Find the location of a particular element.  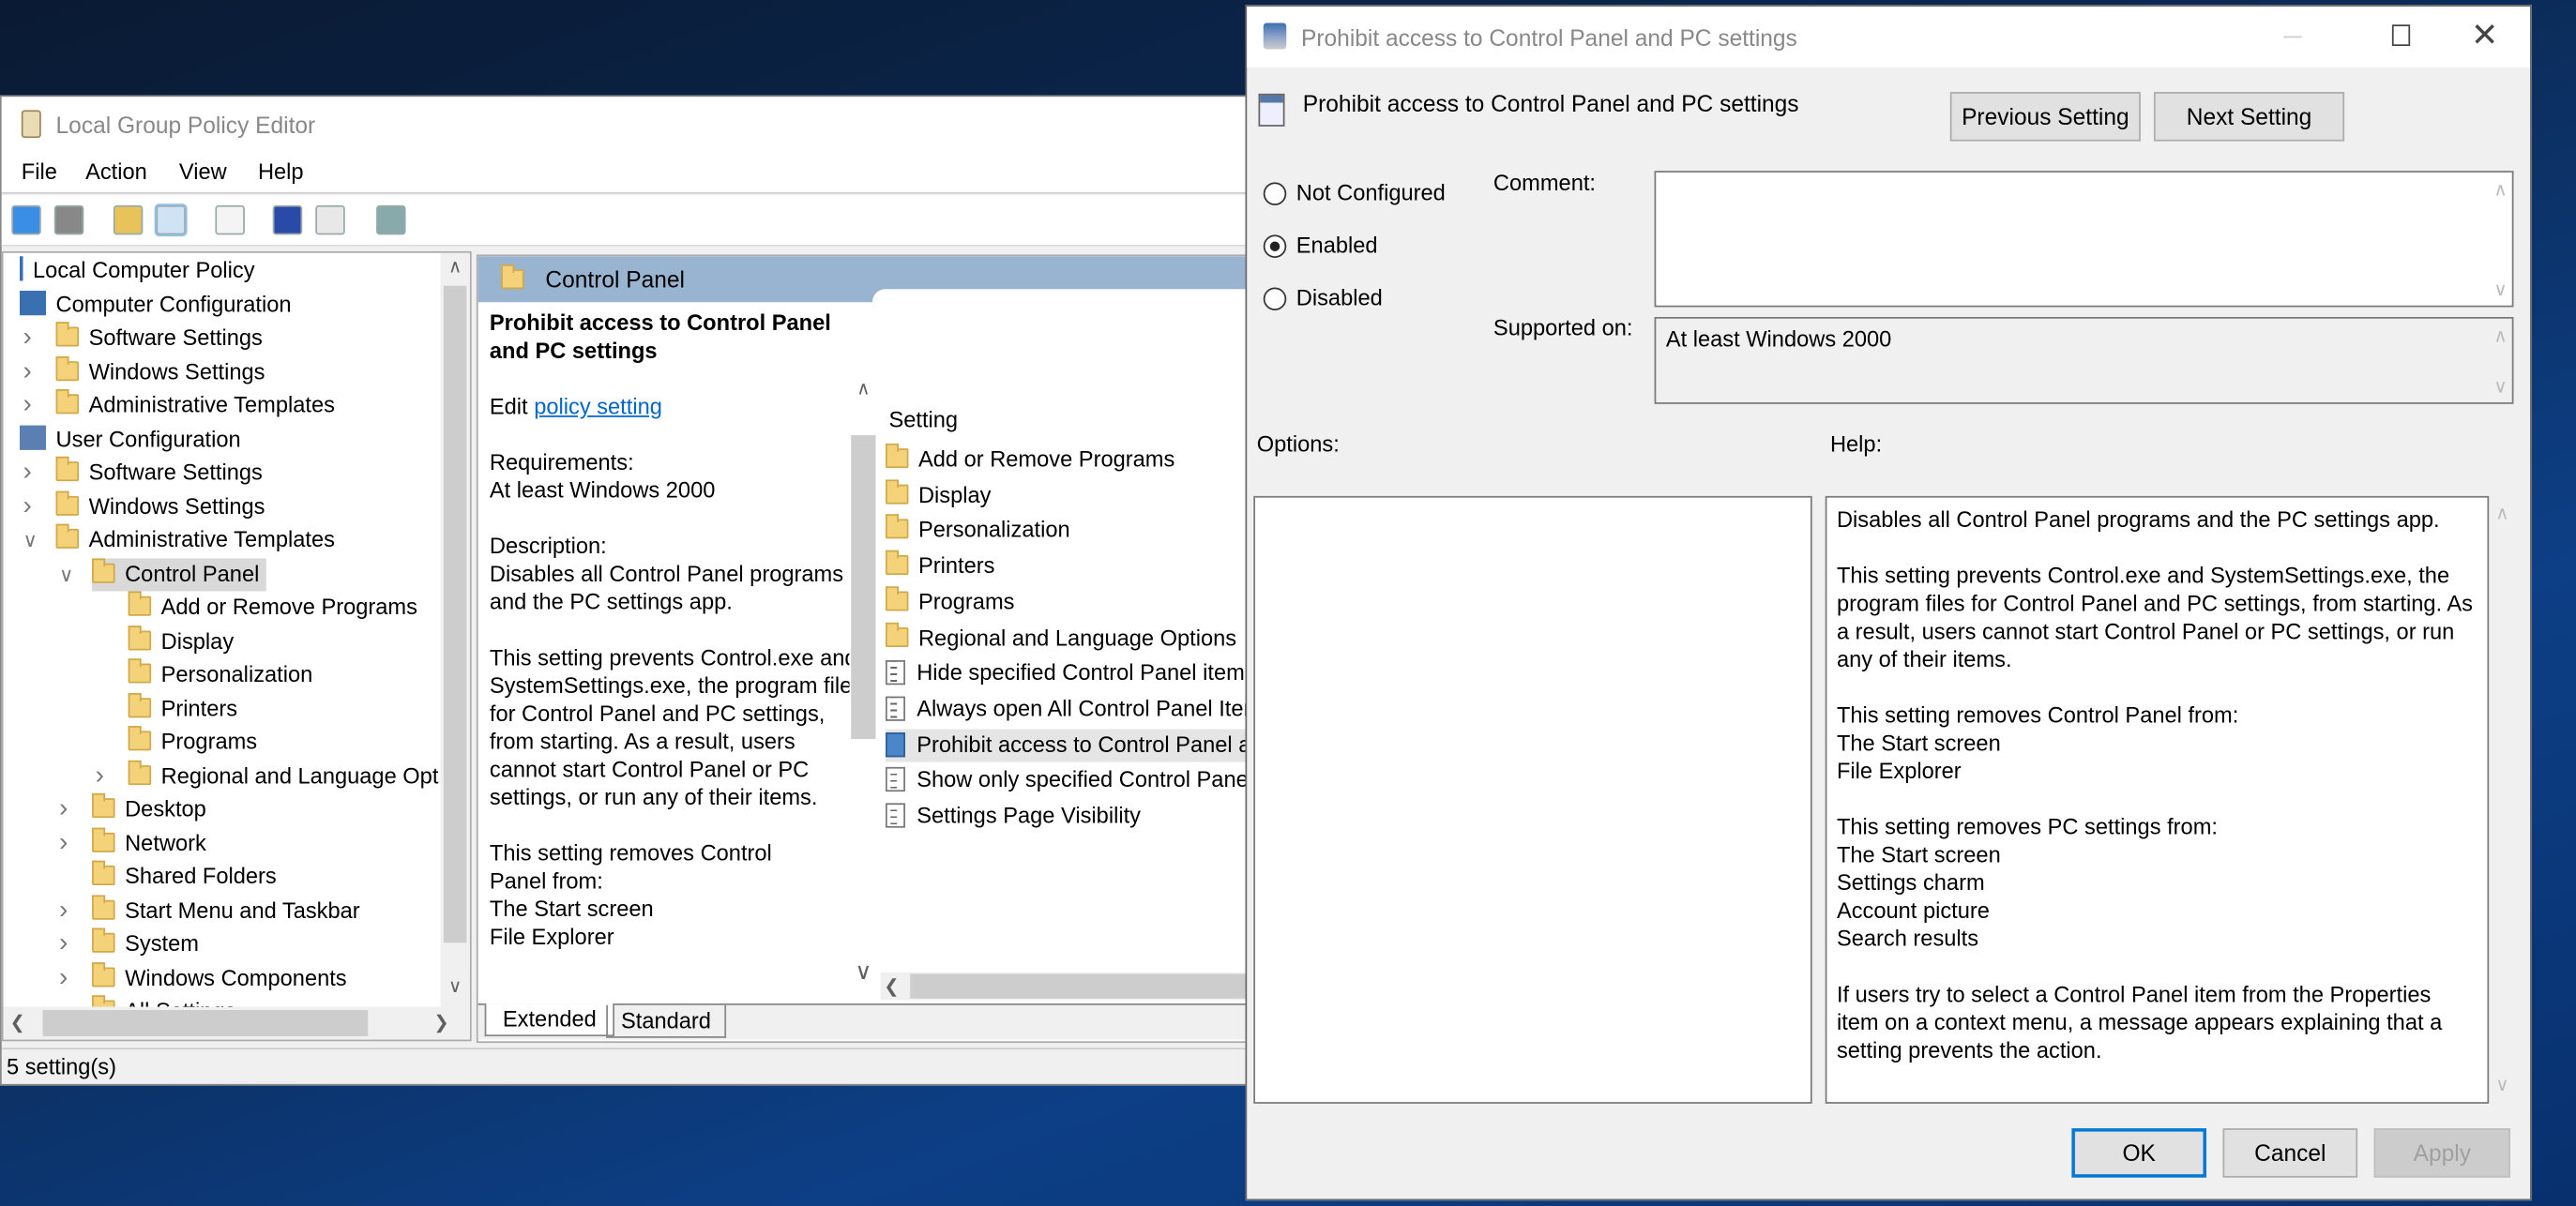

help-scroll-up-icon: ∧ is located at coordinates (2501, 513).